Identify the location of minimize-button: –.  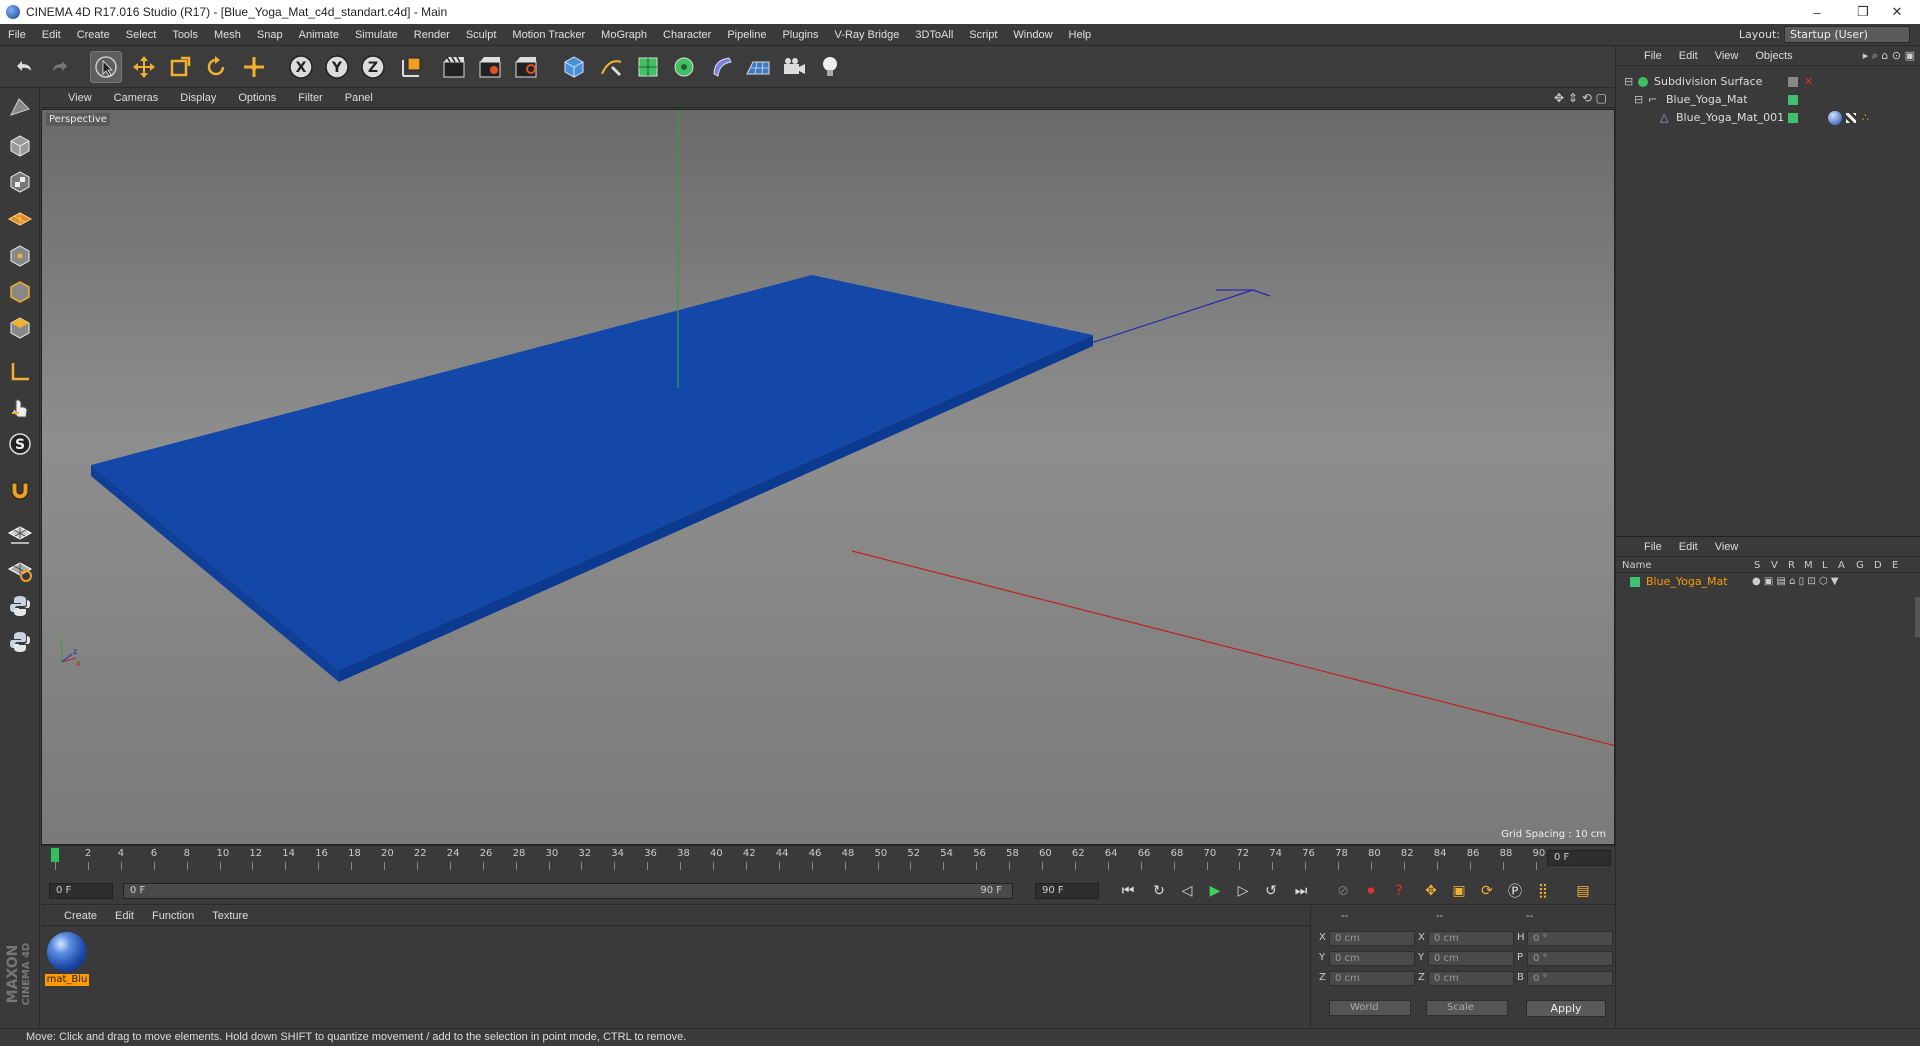
(1817, 12).